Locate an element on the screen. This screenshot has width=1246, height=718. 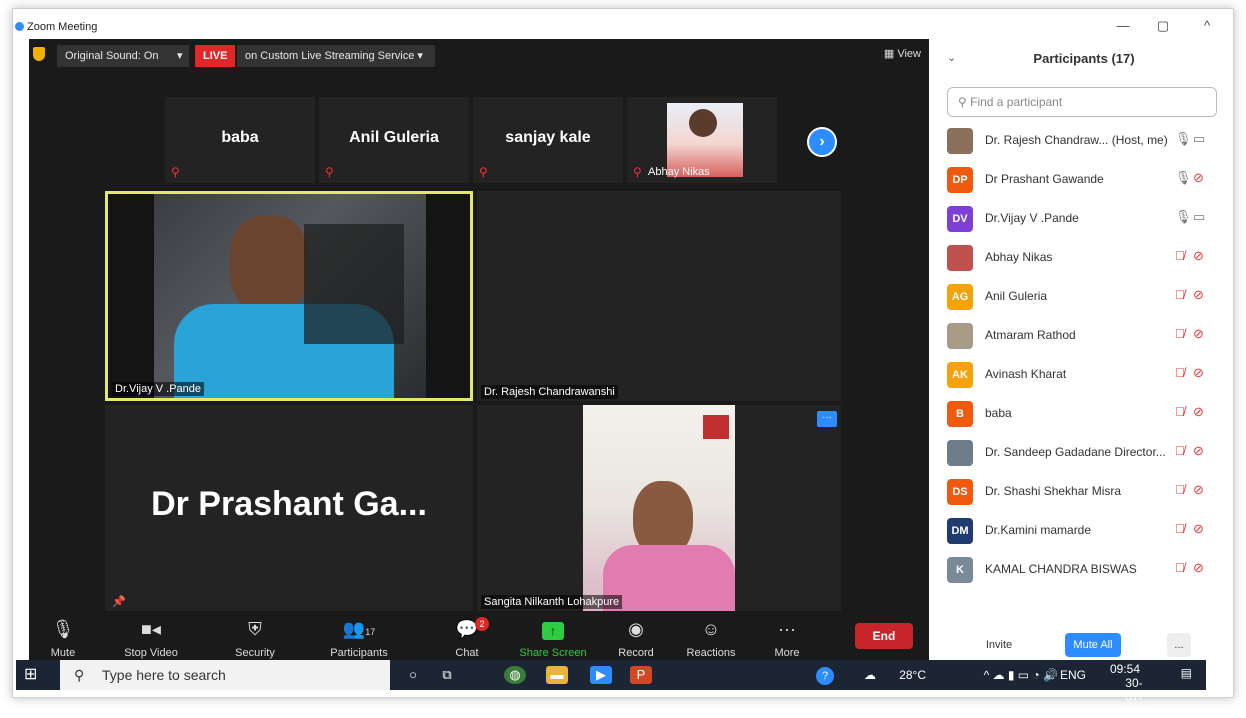
participant-row: AK Avinash Kharat 🎙̸ ⊘ is located at coordinates (1083, 374).